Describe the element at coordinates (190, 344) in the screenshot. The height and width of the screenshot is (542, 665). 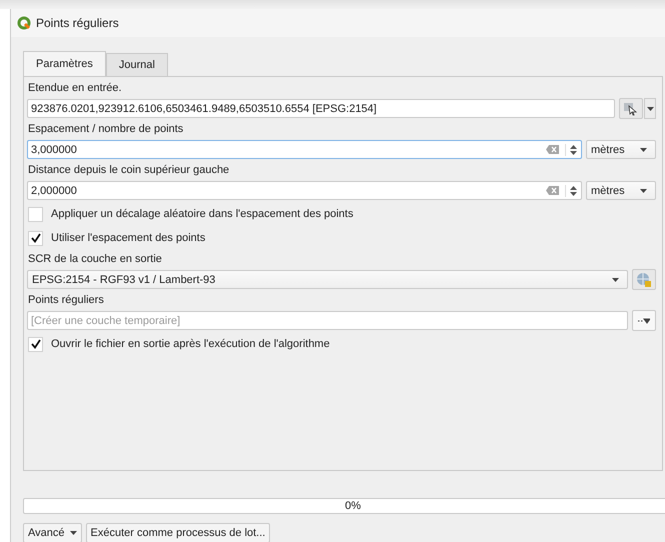
I see `checkbox-label: Ouvrir le fichier en sortie après l'exécution de l'algorithme` at that location.